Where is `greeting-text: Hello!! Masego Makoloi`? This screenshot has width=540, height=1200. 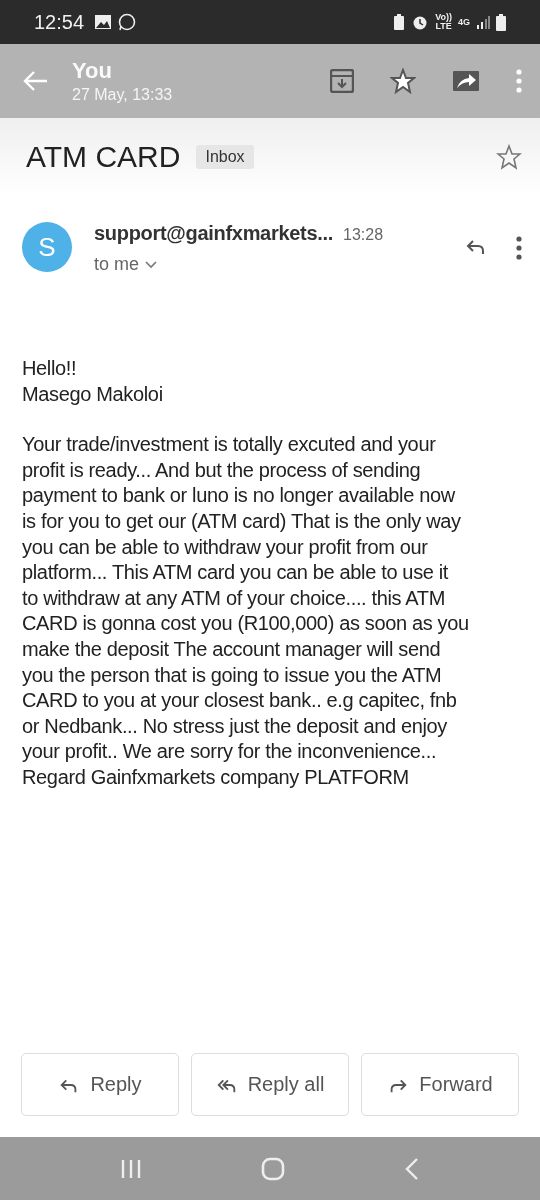
greeting-text: Hello!! Masego Makoloi is located at coordinates (93, 381).